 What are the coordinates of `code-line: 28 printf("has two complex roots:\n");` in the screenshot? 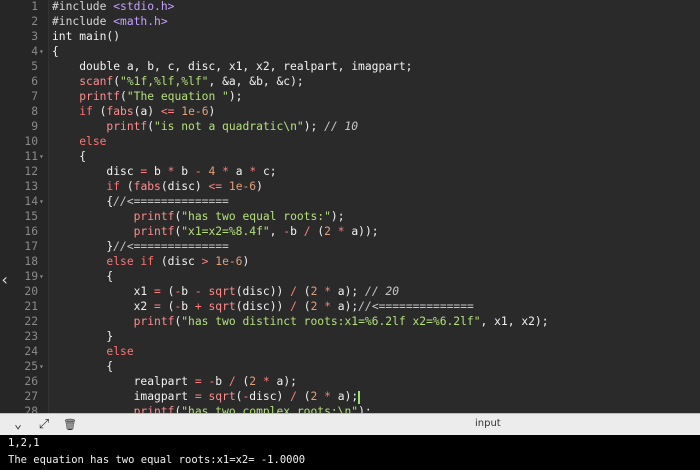 It's located at (350, 408).